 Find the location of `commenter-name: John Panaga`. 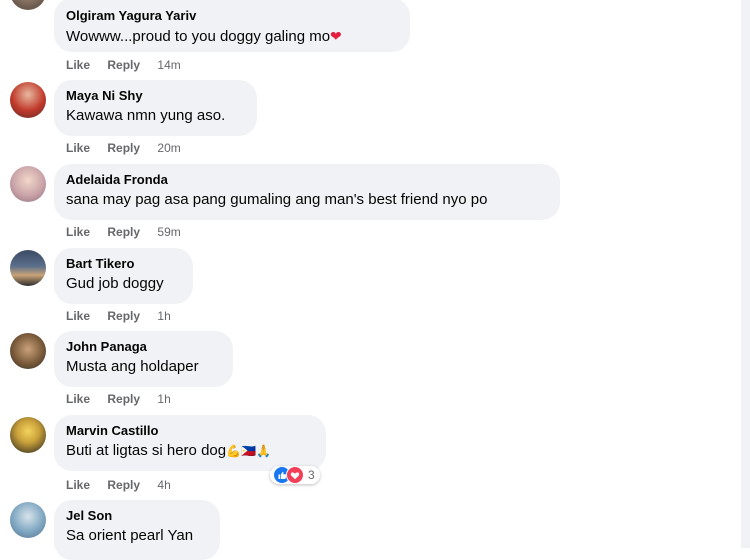

commenter-name: John Panaga is located at coordinates (143, 347).